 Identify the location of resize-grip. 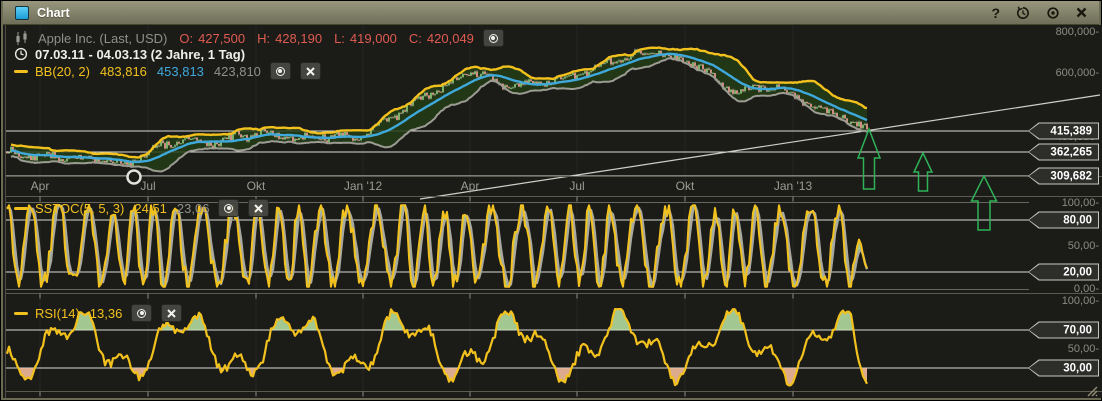
(1091, 390).